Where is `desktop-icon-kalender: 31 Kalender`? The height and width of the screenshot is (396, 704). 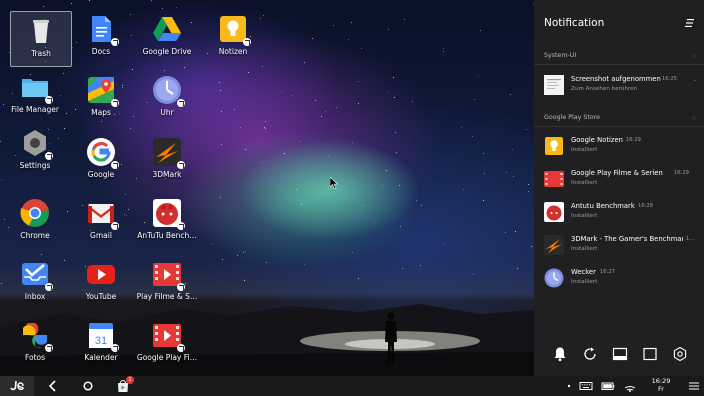
desktop-icon-kalender: 31 Kalender is located at coordinates (101, 344).